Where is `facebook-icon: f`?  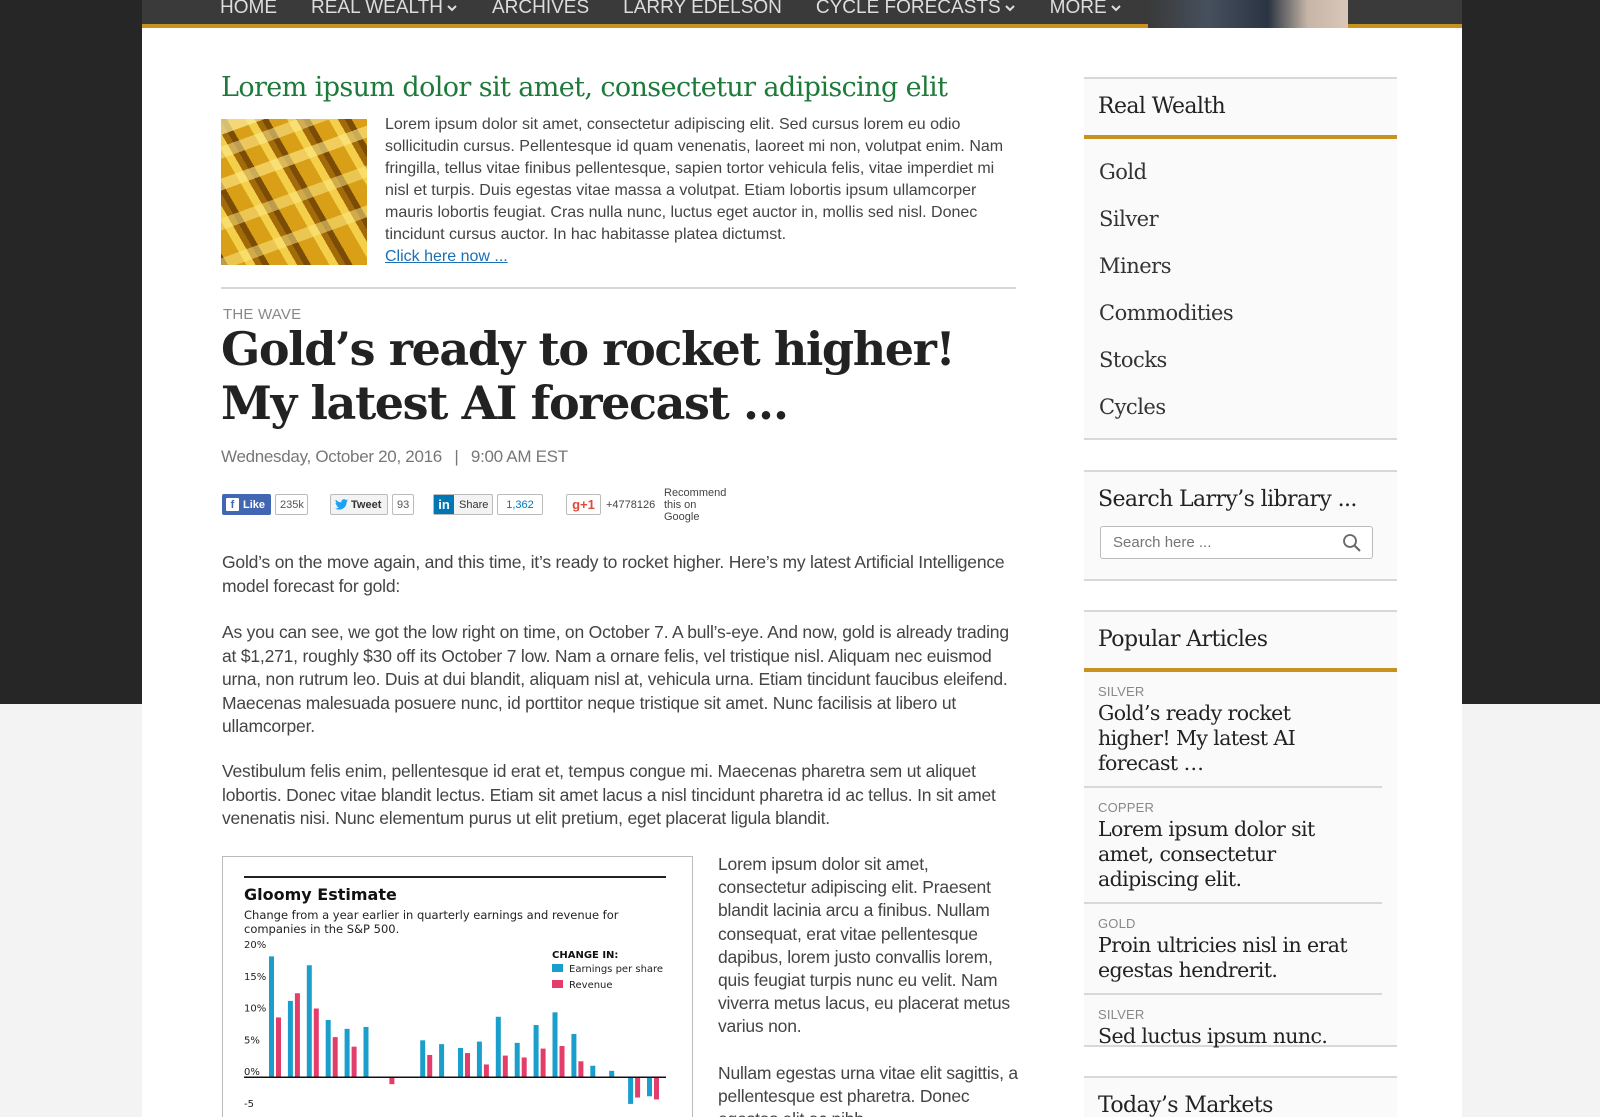 facebook-icon: f is located at coordinates (232, 504).